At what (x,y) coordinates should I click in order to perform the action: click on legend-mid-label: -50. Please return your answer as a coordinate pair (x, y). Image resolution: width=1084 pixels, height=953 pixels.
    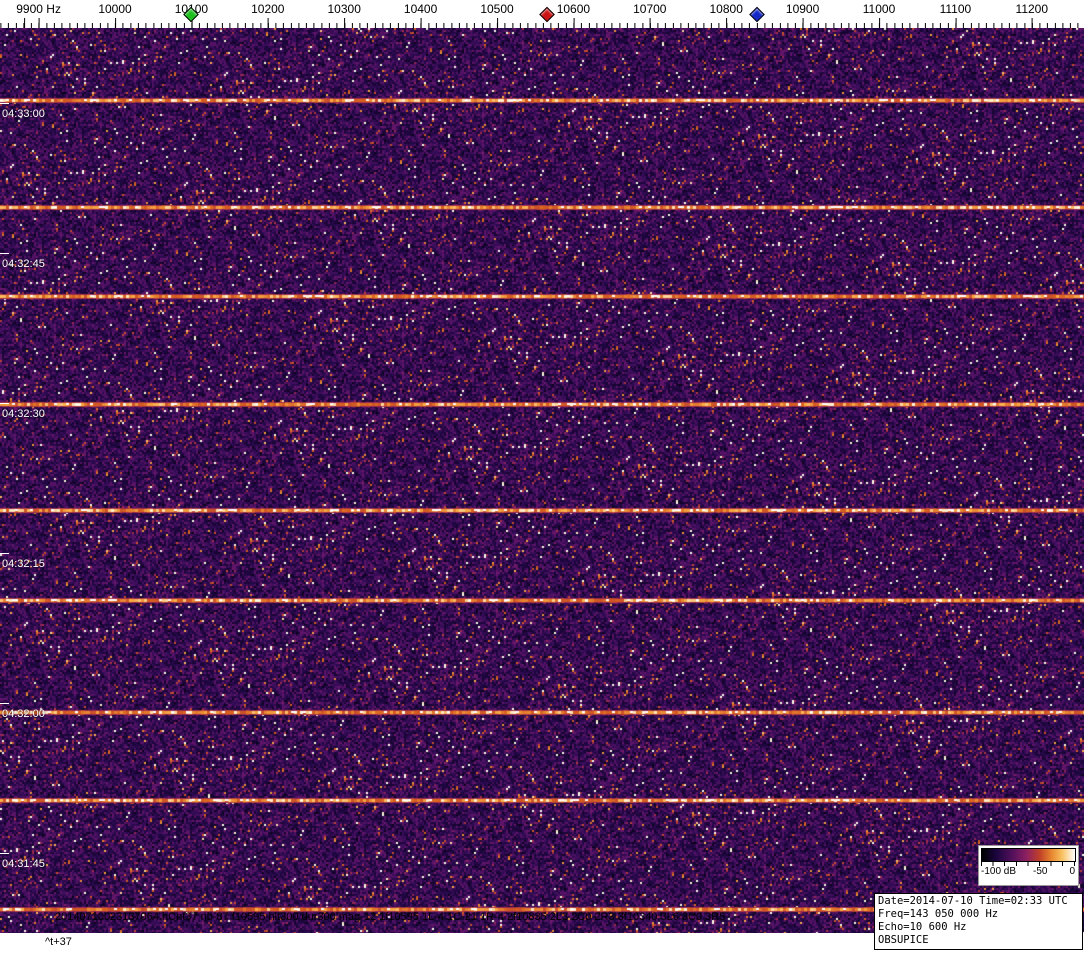
    Looking at the image, I should click on (1040, 871).